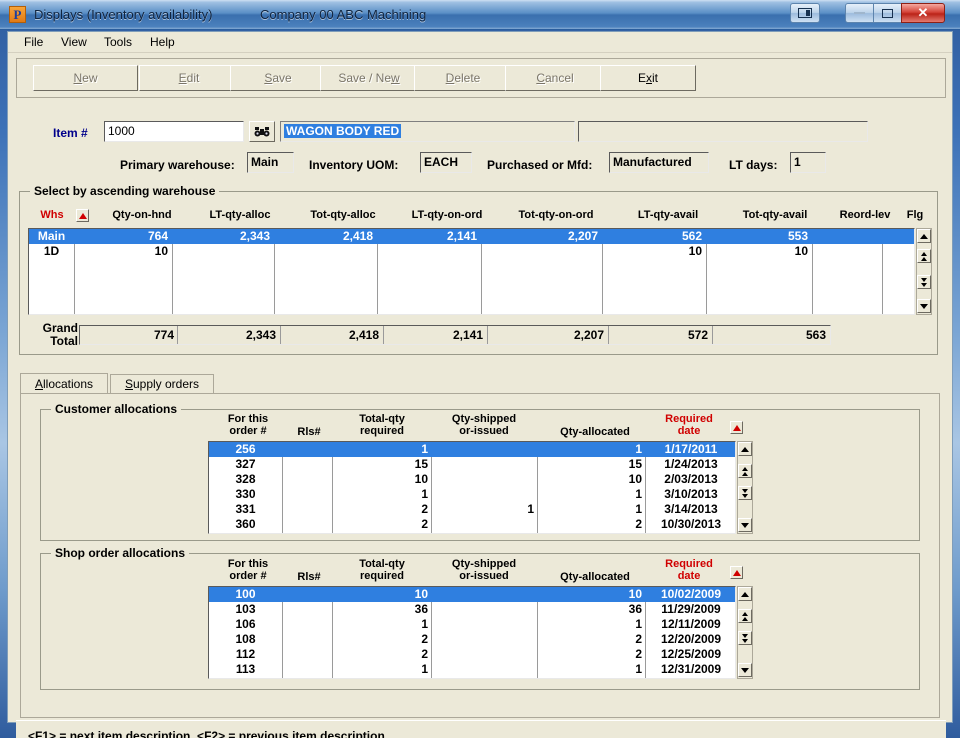  Describe the element at coordinates (472, 449) in the screenshot. I see `table-row: 256 1 1 1/17/2011` at that location.